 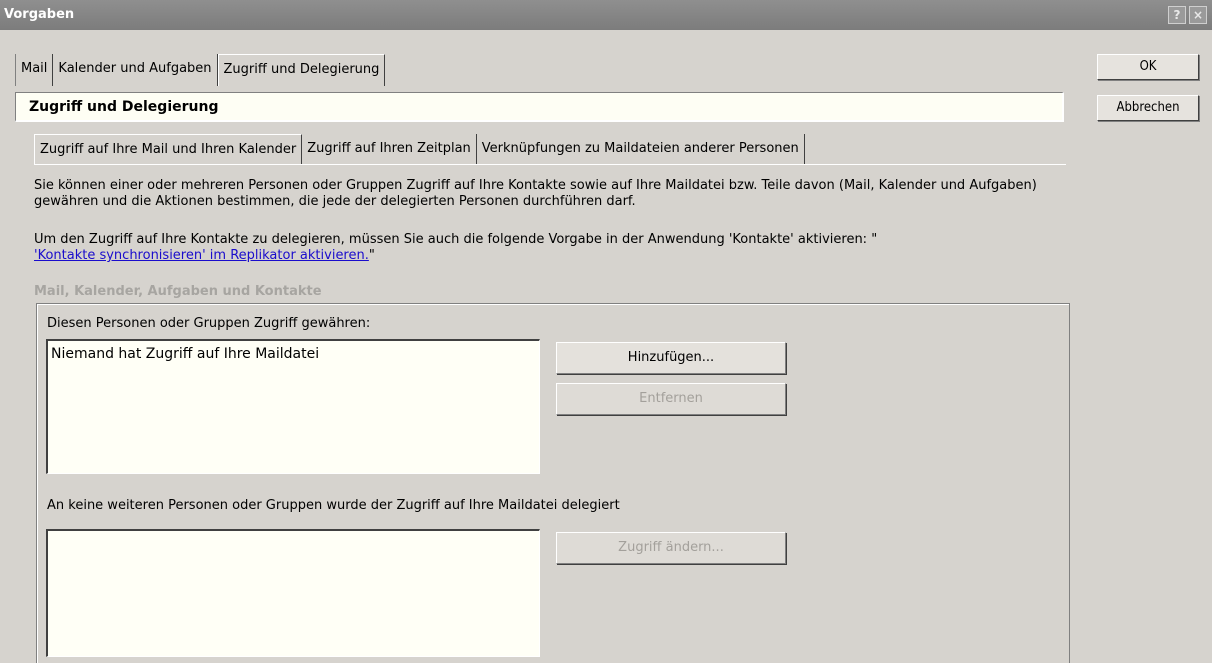 What do you see at coordinates (550, 164) in the screenshot?
I see `tab-divider` at bounding box center [550, 164].